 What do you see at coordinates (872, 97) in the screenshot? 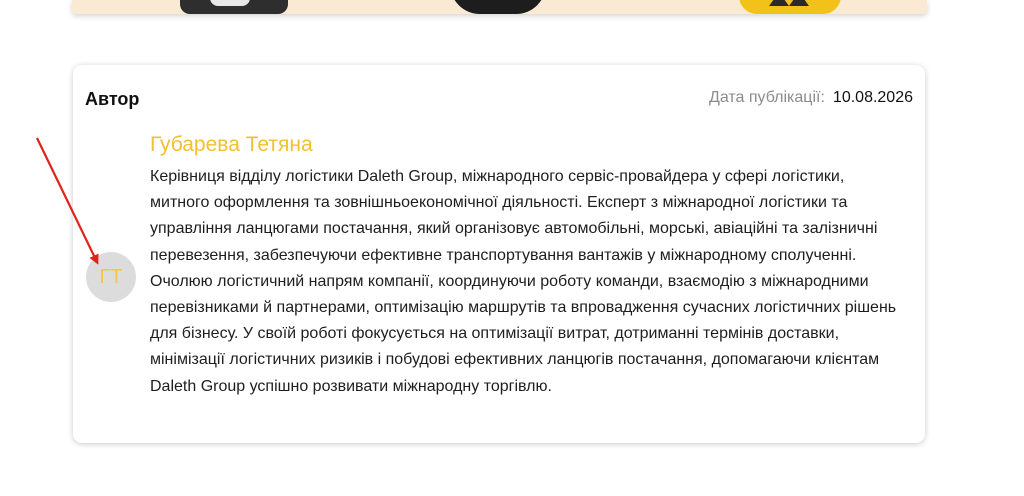
I see `publication-date-value: 10.08.2026` at bounding box center [872, 97].